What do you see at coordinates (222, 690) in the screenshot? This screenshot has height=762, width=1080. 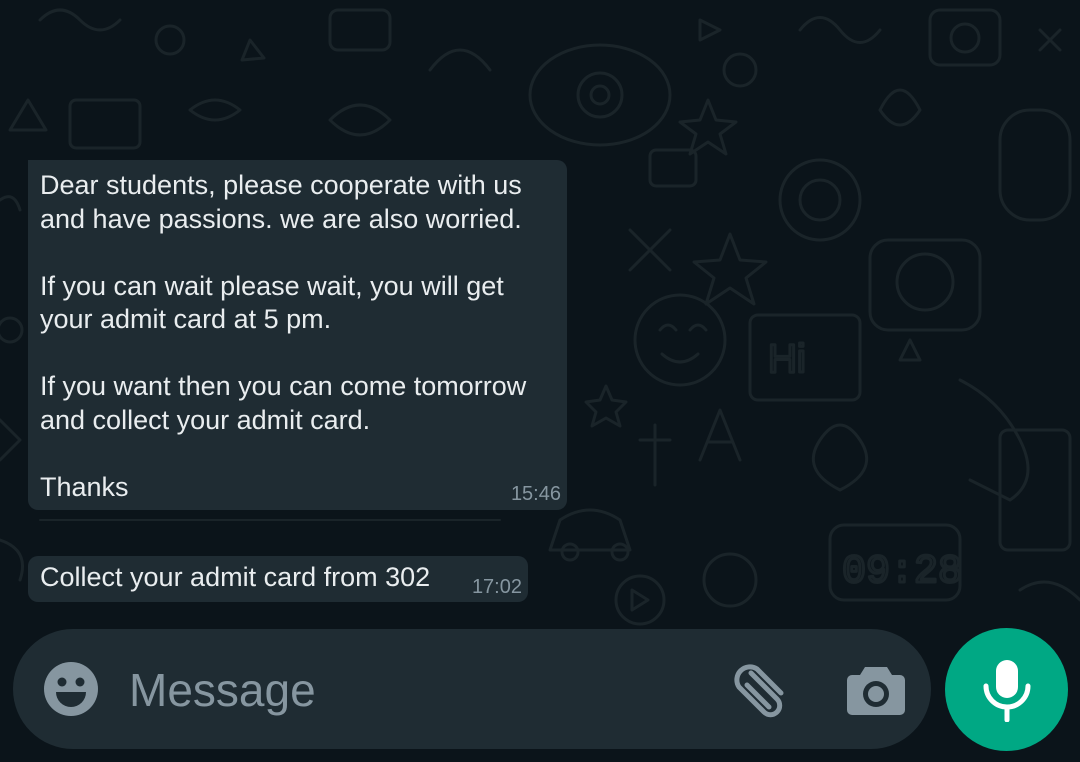 I see `message-input: Message` at bounding box center [222, 690].